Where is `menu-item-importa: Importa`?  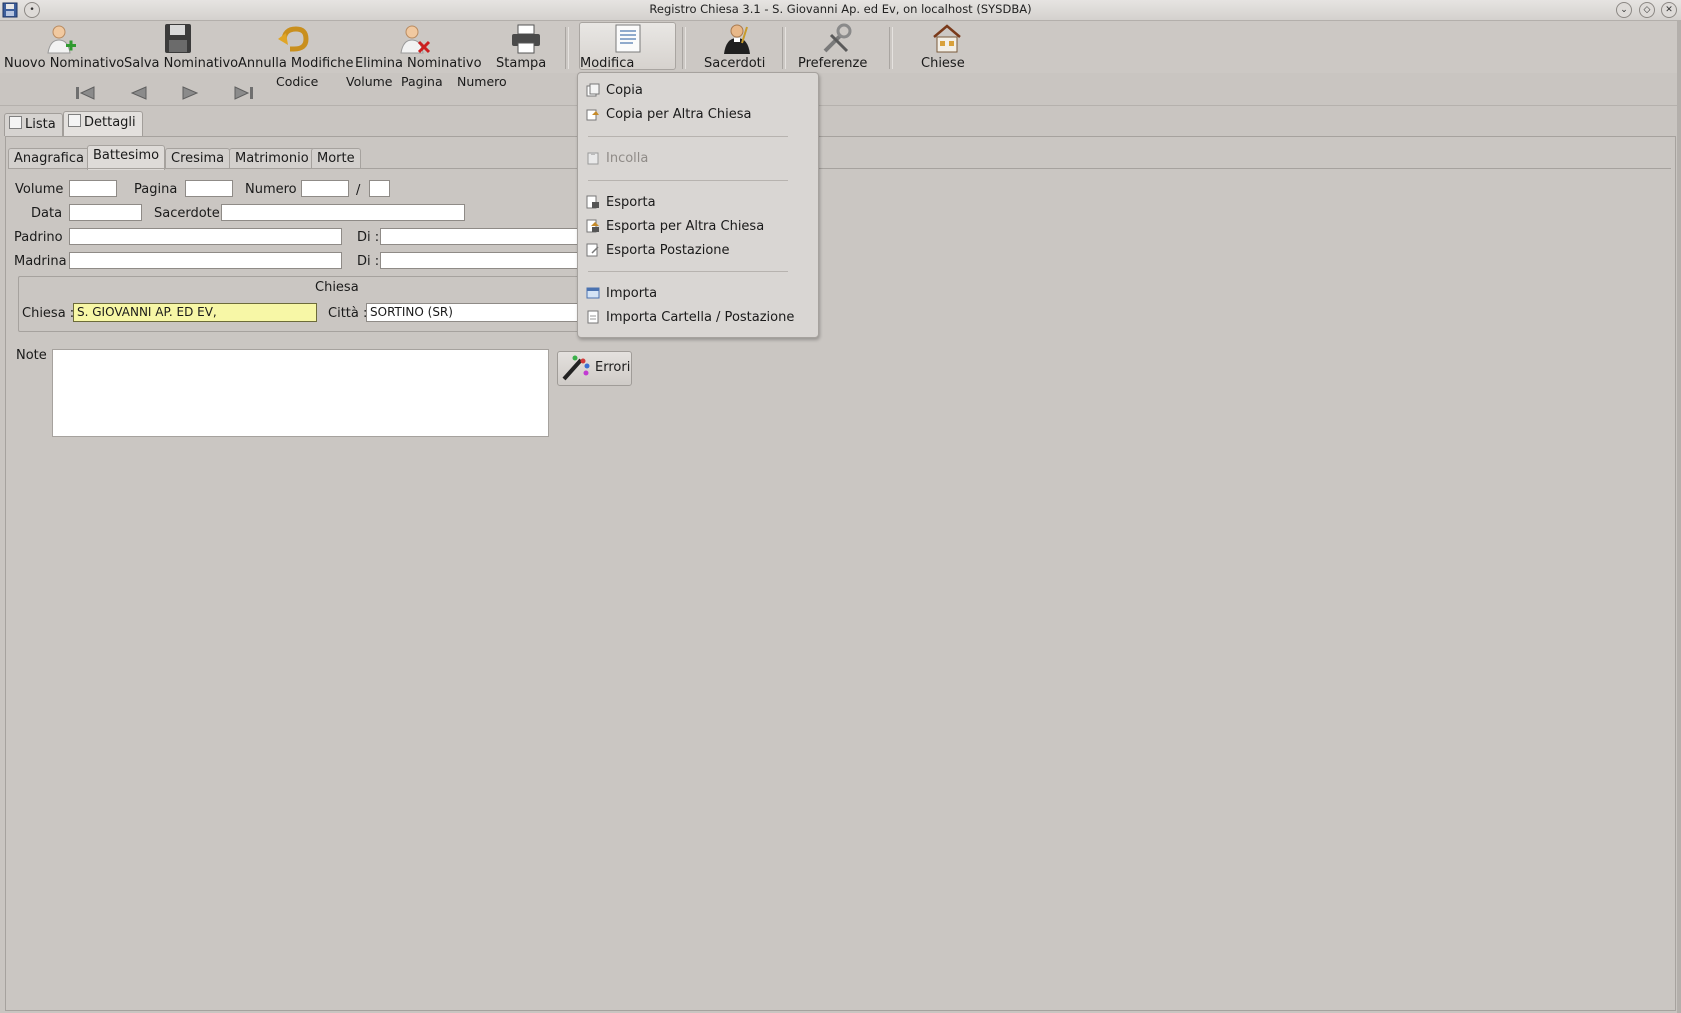
menu-item-importa: Importa is located at coordinates (698, 294).